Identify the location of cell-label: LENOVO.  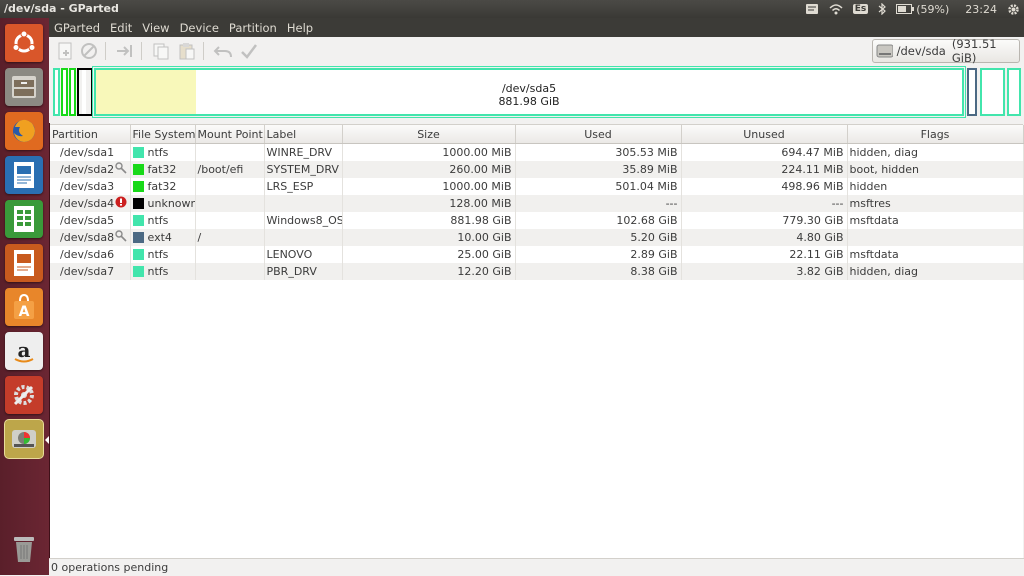
(303, 254).